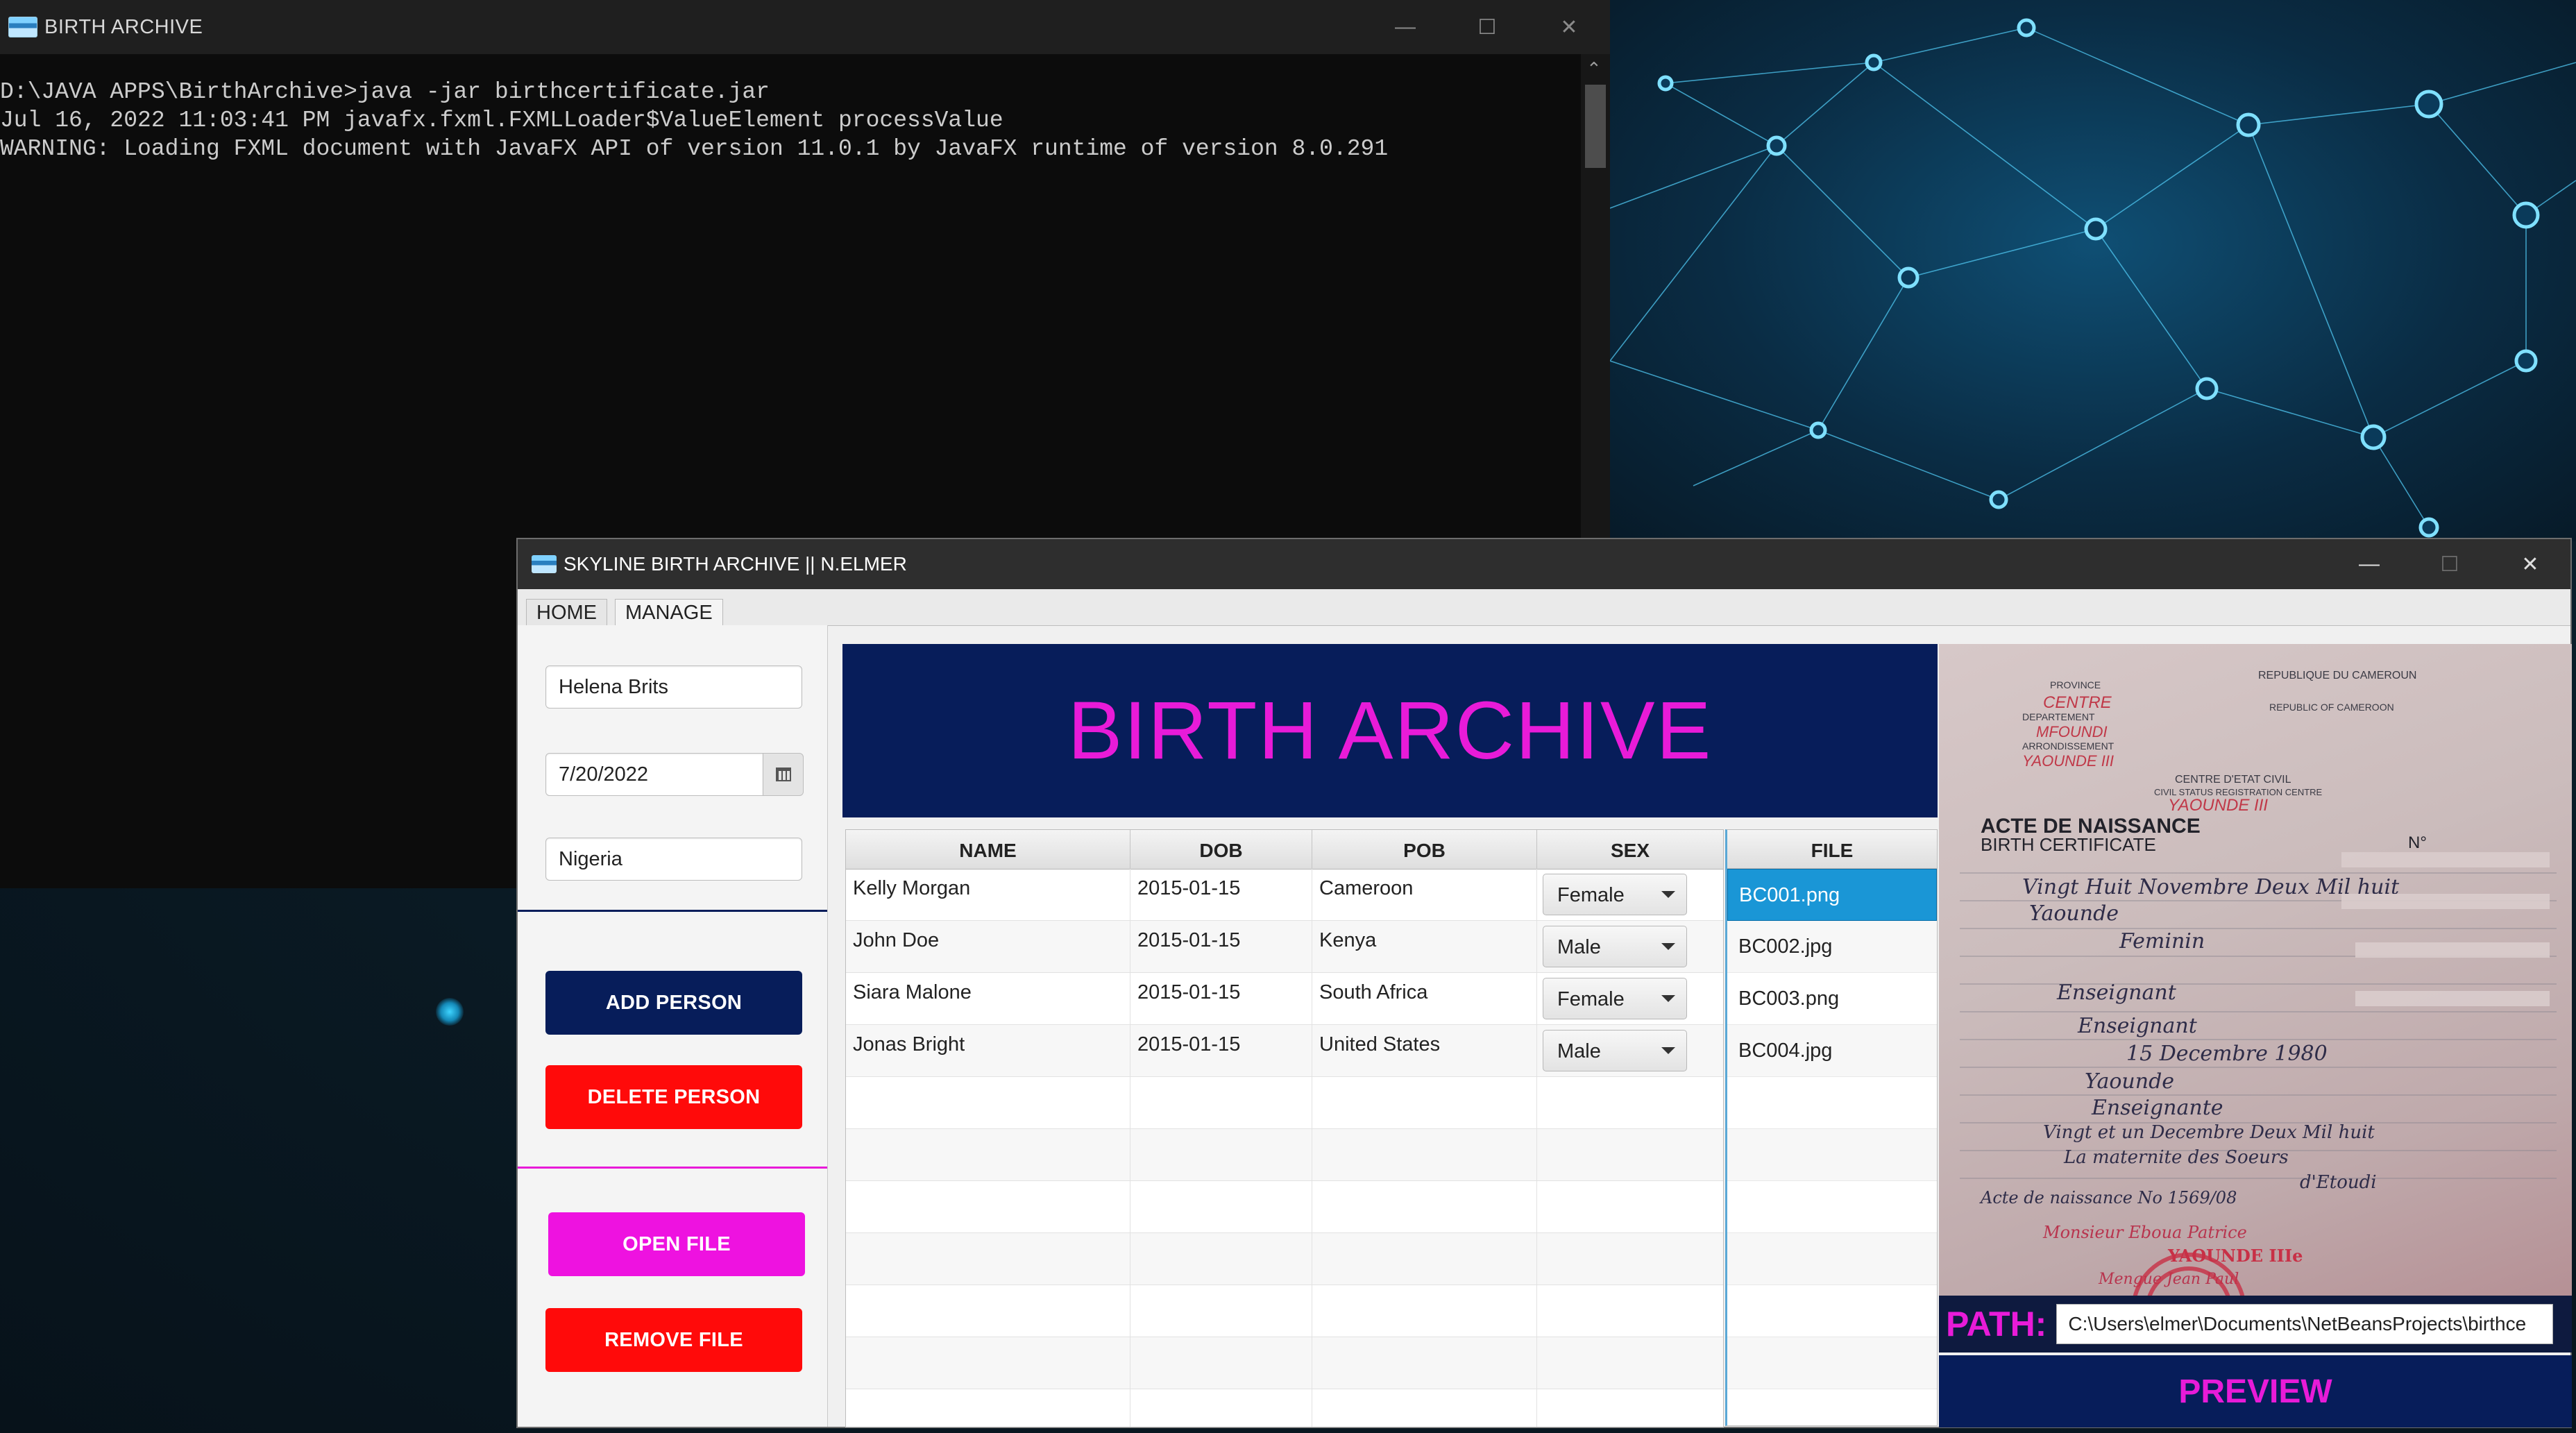 This screenshot has height=1433, width=2576. I want to click on cert-department-value: MFOUNDI, so click(2072, 731).